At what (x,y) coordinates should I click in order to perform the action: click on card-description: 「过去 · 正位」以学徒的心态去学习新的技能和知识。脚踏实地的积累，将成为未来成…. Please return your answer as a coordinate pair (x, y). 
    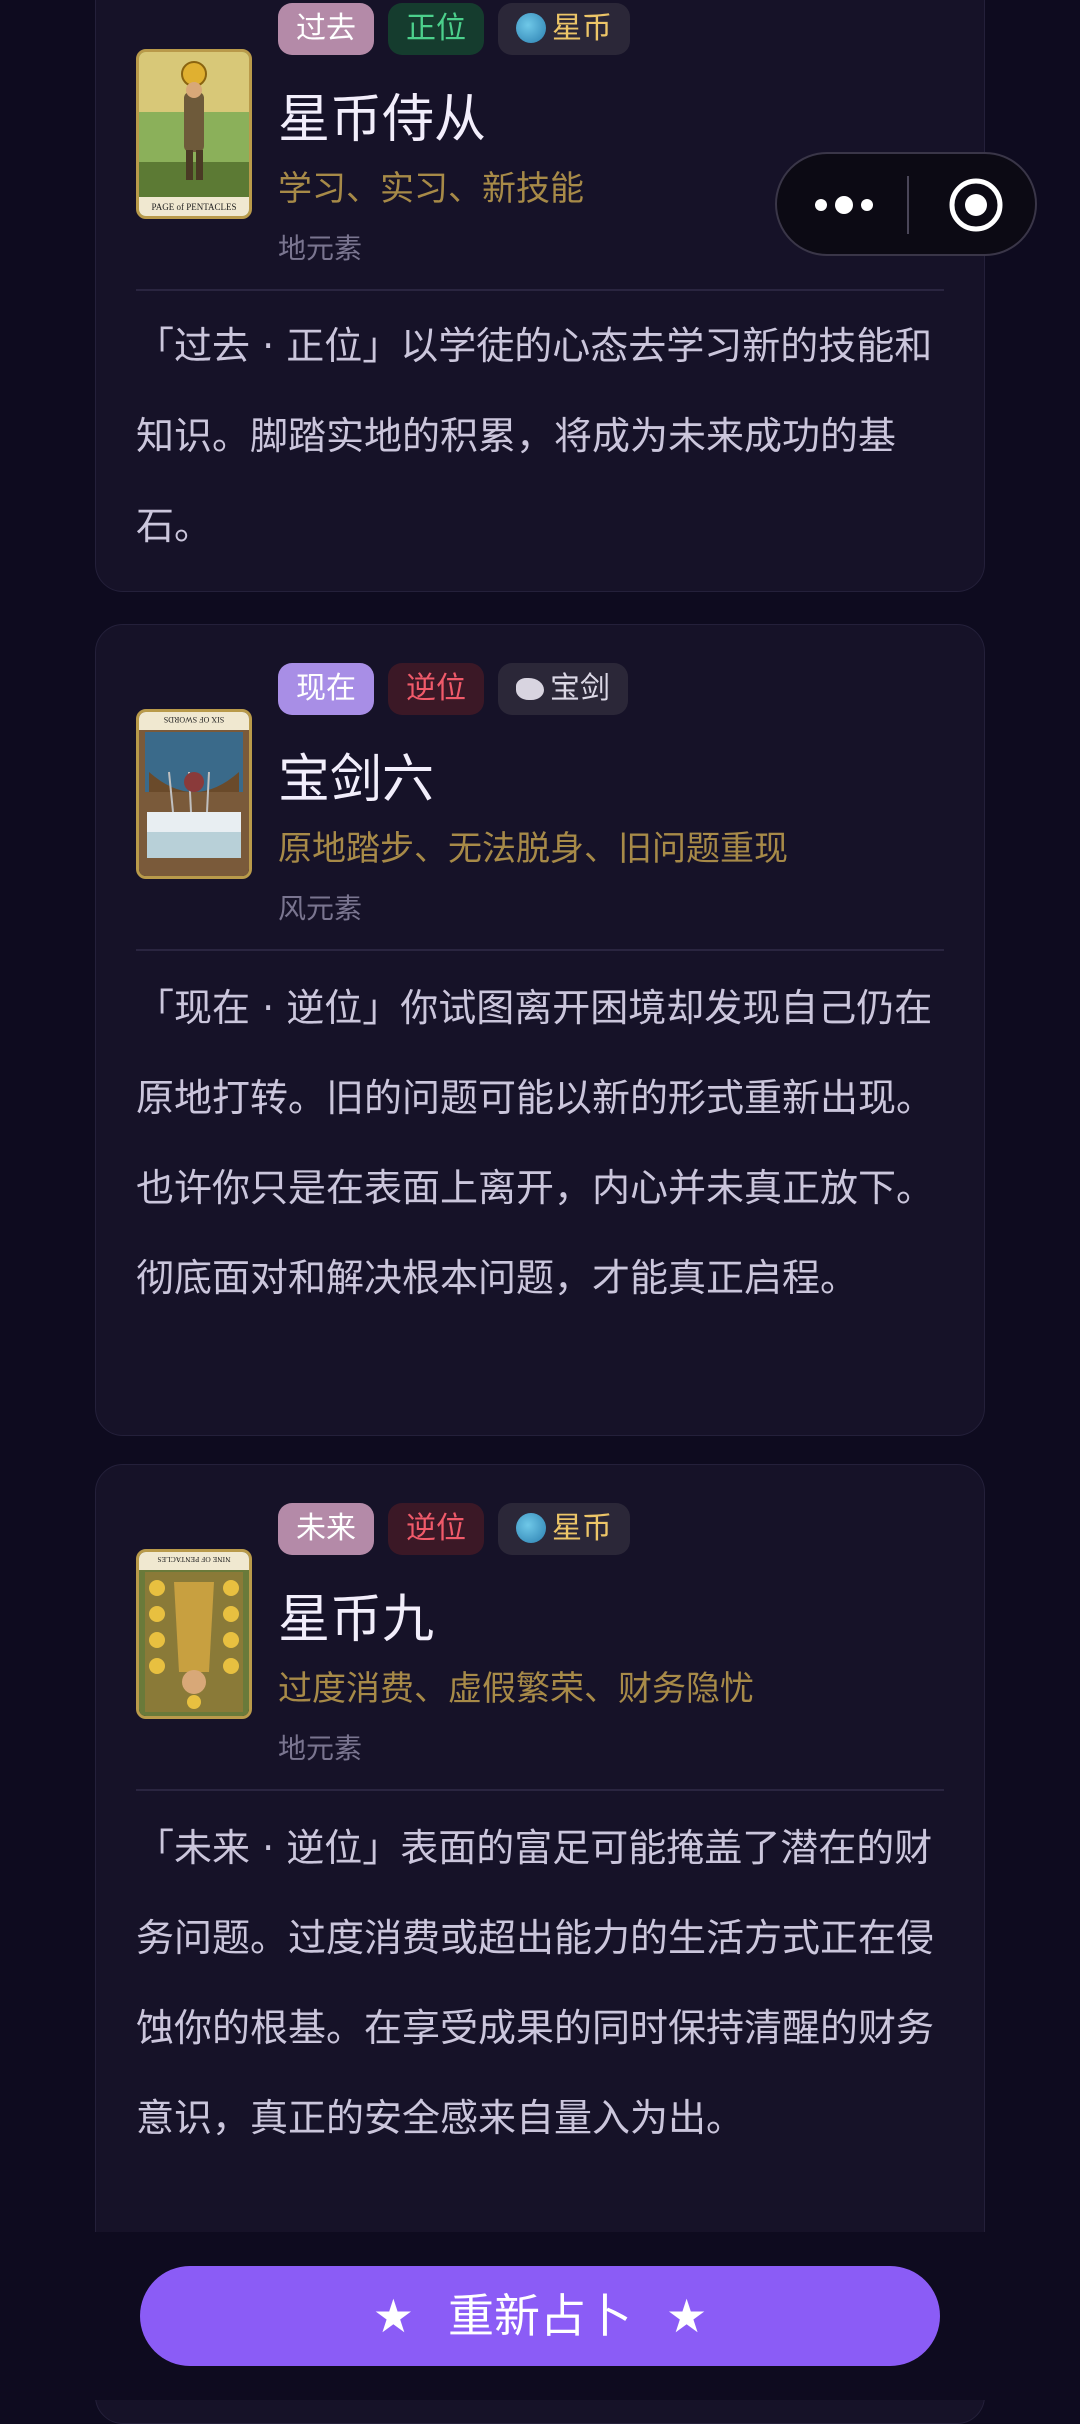
    Looking at the image, I should click on (534, 436).